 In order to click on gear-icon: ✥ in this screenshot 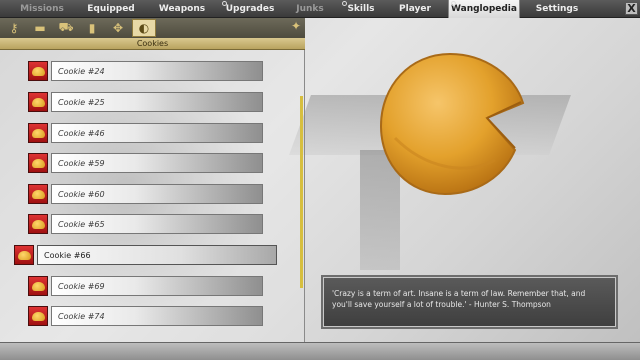, I will do `click(118, 28)`.